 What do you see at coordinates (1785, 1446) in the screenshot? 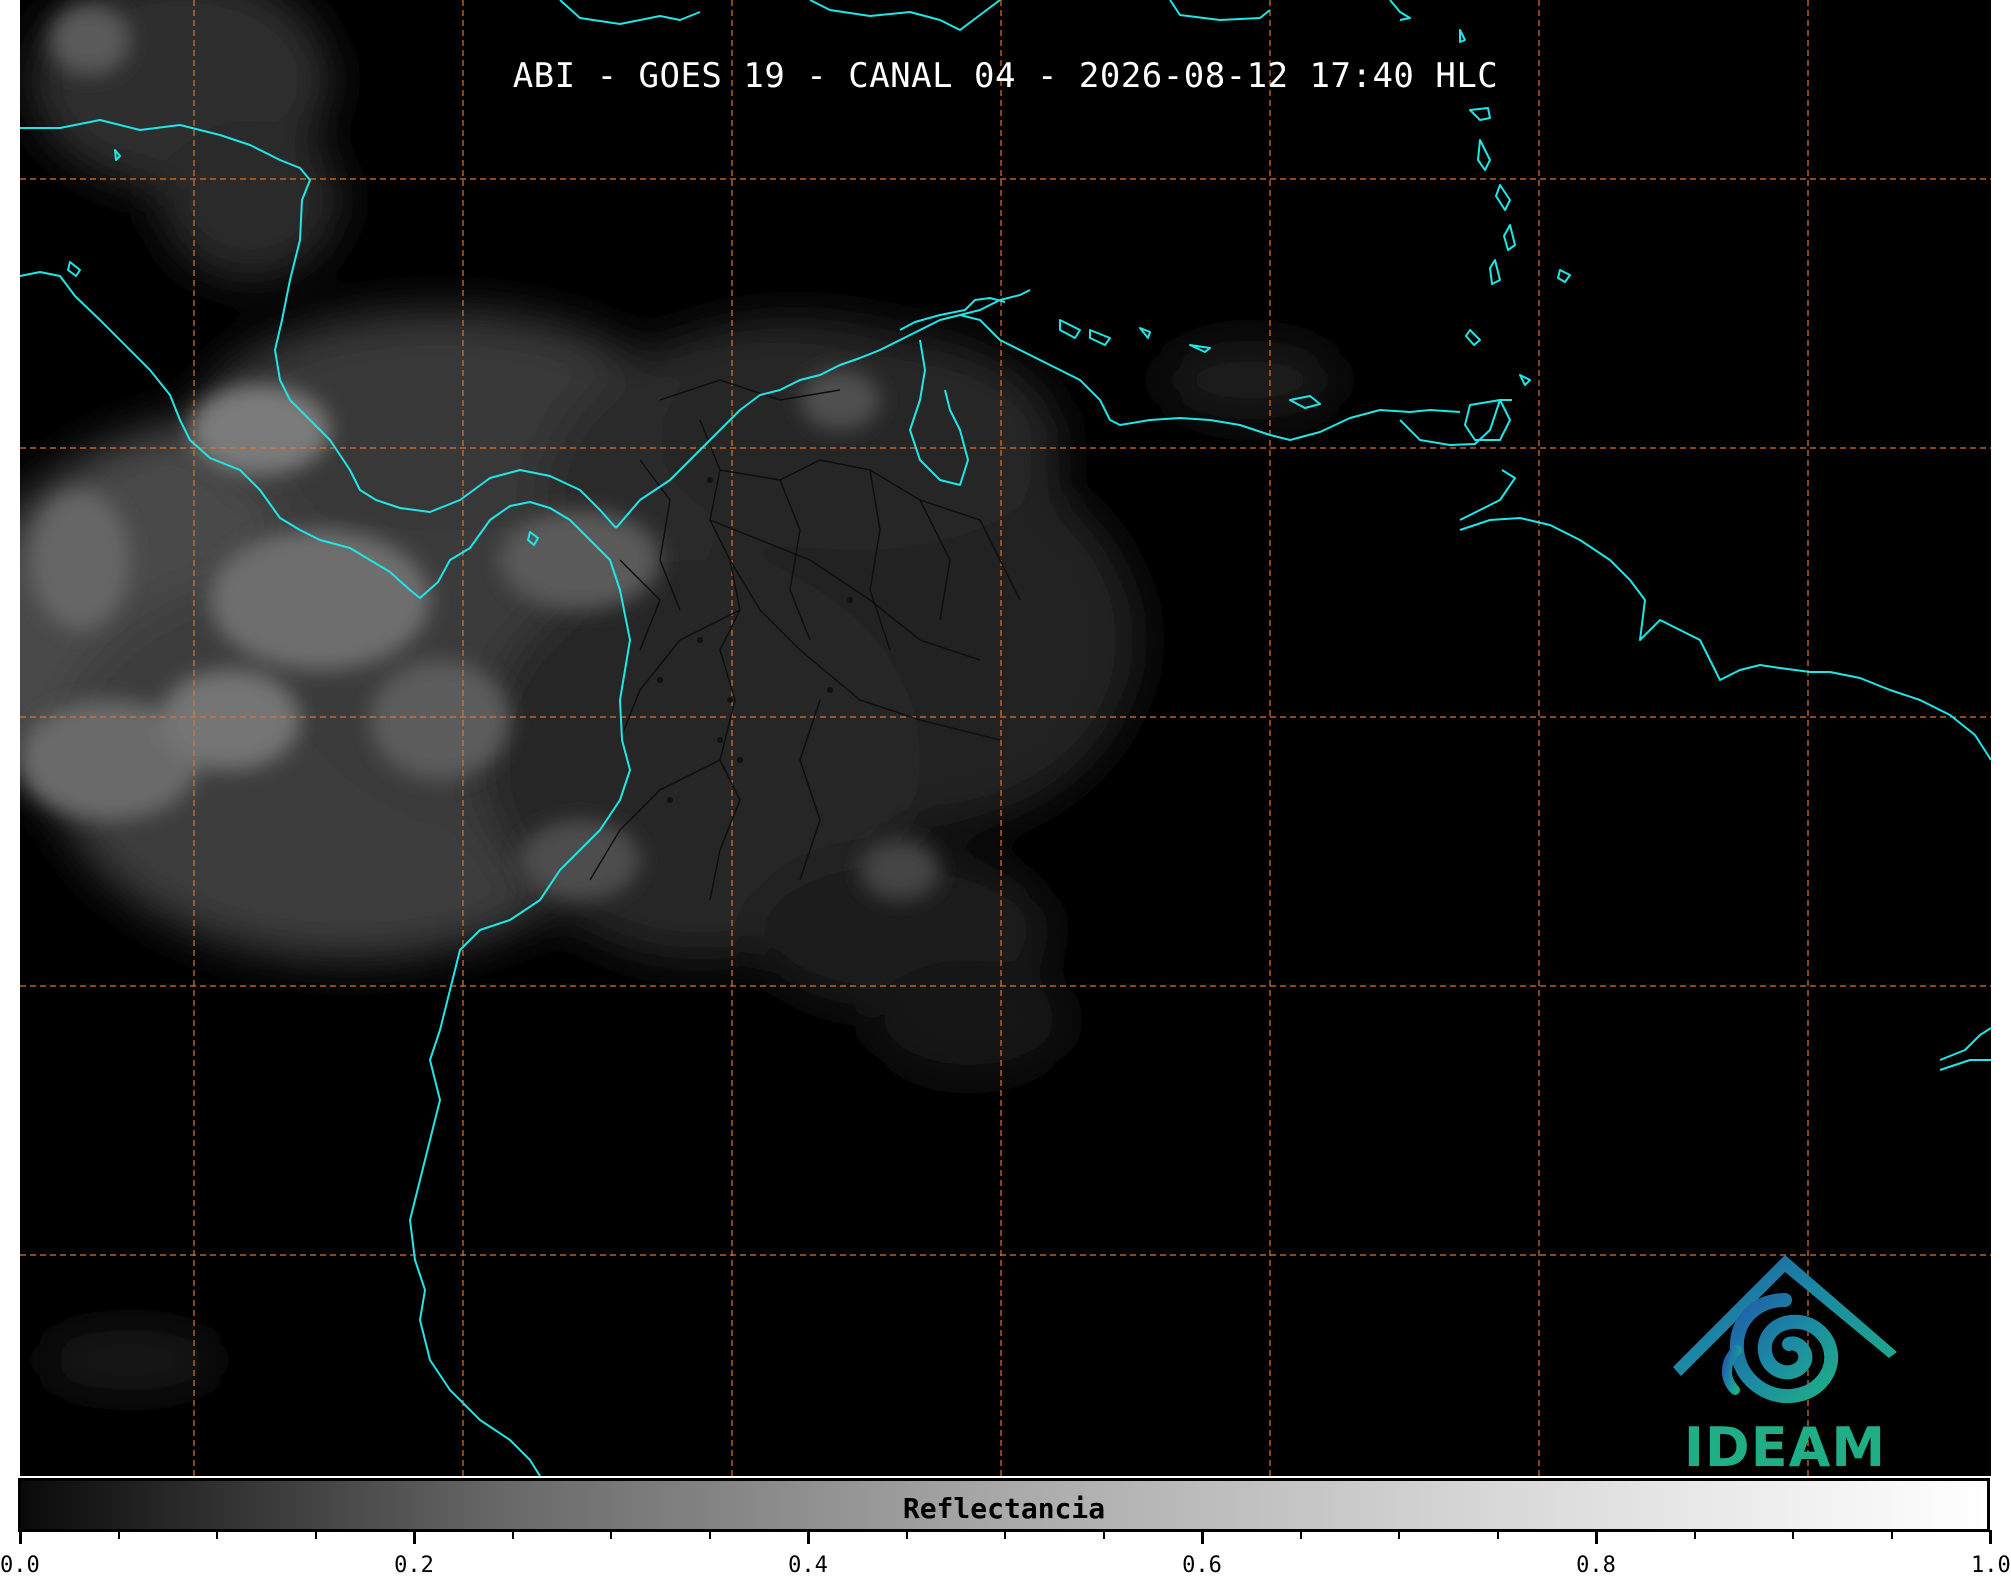
I see `ideam-logo-text: IDEAM` at bounding box center [1785, 1446].